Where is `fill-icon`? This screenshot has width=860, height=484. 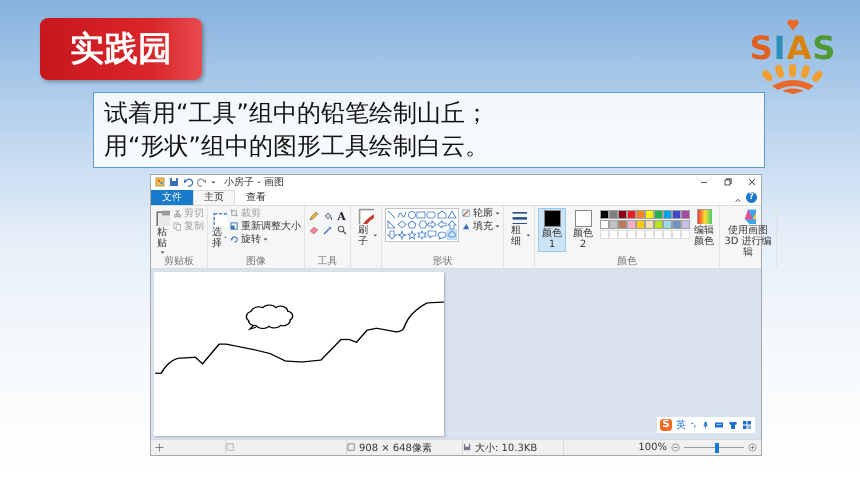 fill-icon is located at coordinates (466, 226).